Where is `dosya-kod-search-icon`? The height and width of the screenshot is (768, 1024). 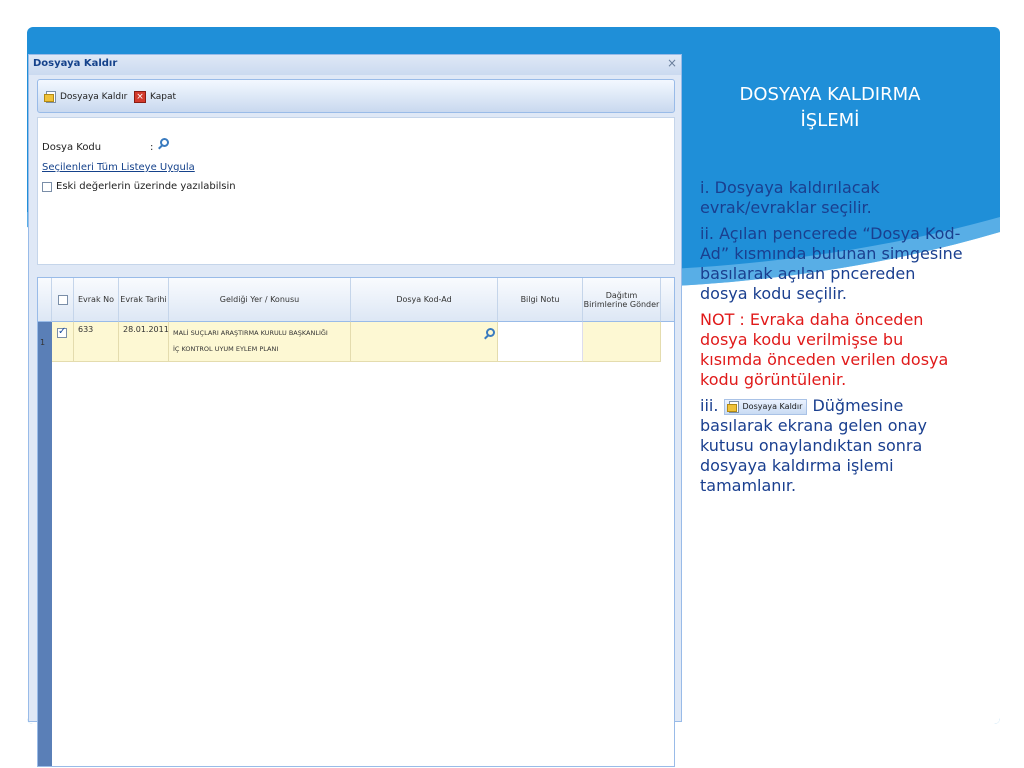 dosya-kod-search-icon is located at coordinates (490, 332).